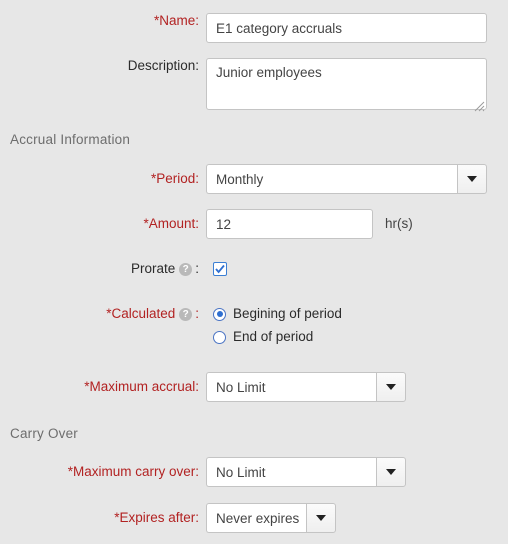  What do you see at coordinates (133, 471) in the screenshot?
I see `maximum-carry-over-label: *Maximum carry over:` at bounding box center [133, 471].